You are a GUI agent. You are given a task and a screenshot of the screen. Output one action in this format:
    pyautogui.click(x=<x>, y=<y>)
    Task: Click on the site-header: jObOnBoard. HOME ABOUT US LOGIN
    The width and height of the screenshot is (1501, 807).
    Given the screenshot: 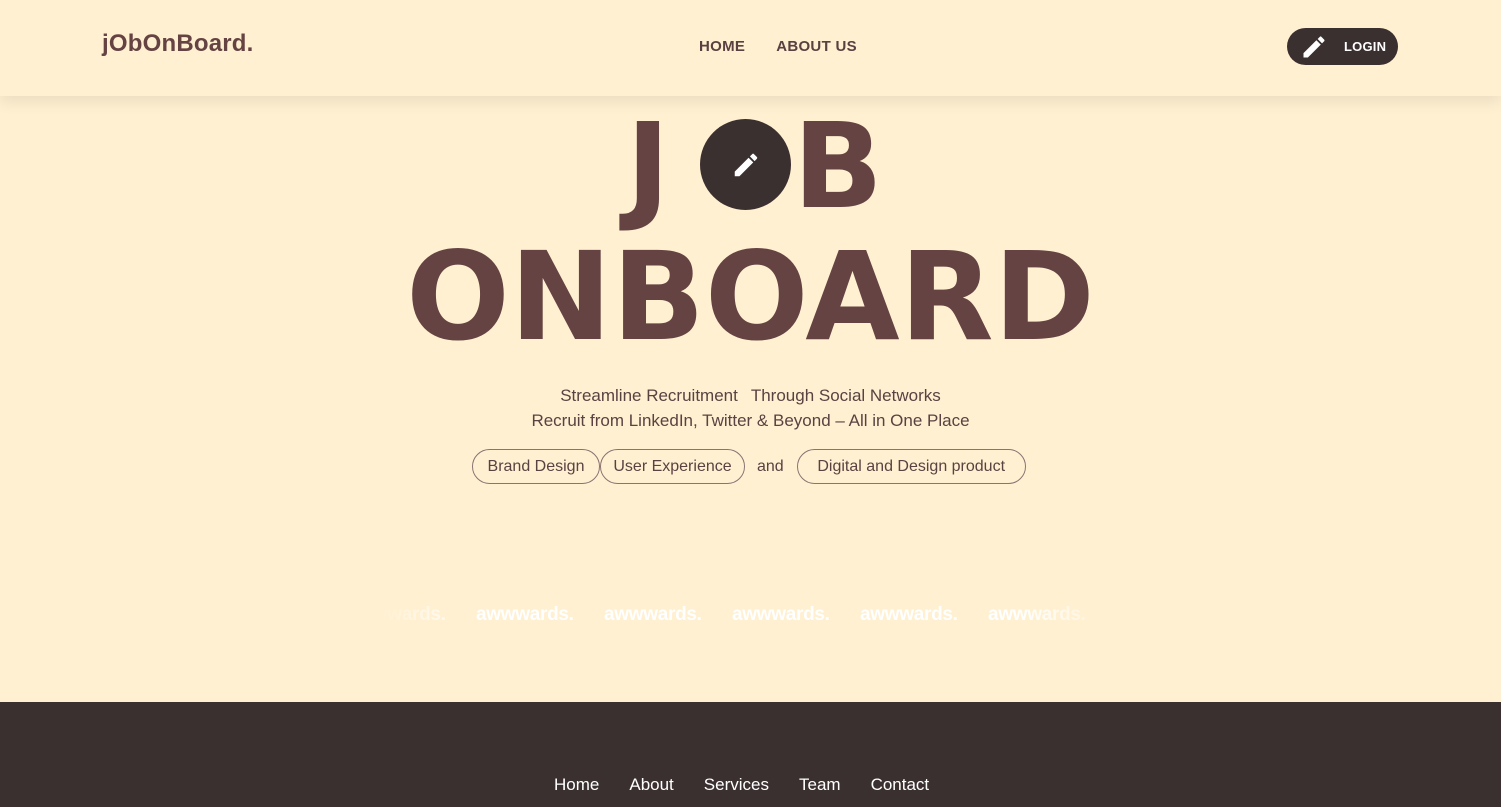 What is the action you would take?
    pyautogui.click(x=750, y=48)
    